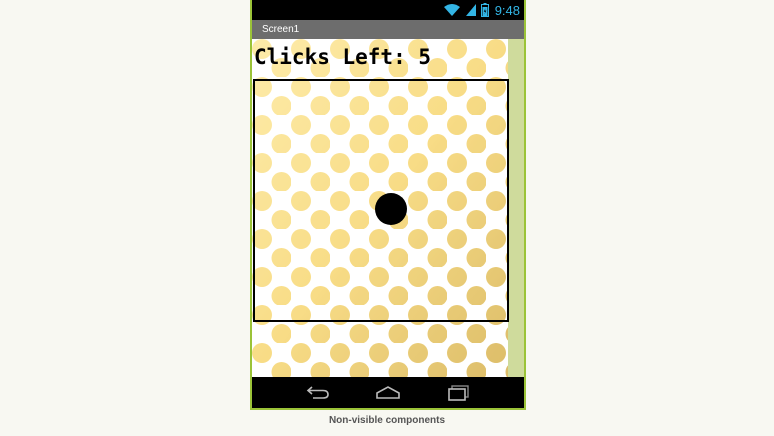  Describe the element at coordinates (343, 57) in the screenshot. I see `clicks-left-label: Clicks Left: 5` at that location.